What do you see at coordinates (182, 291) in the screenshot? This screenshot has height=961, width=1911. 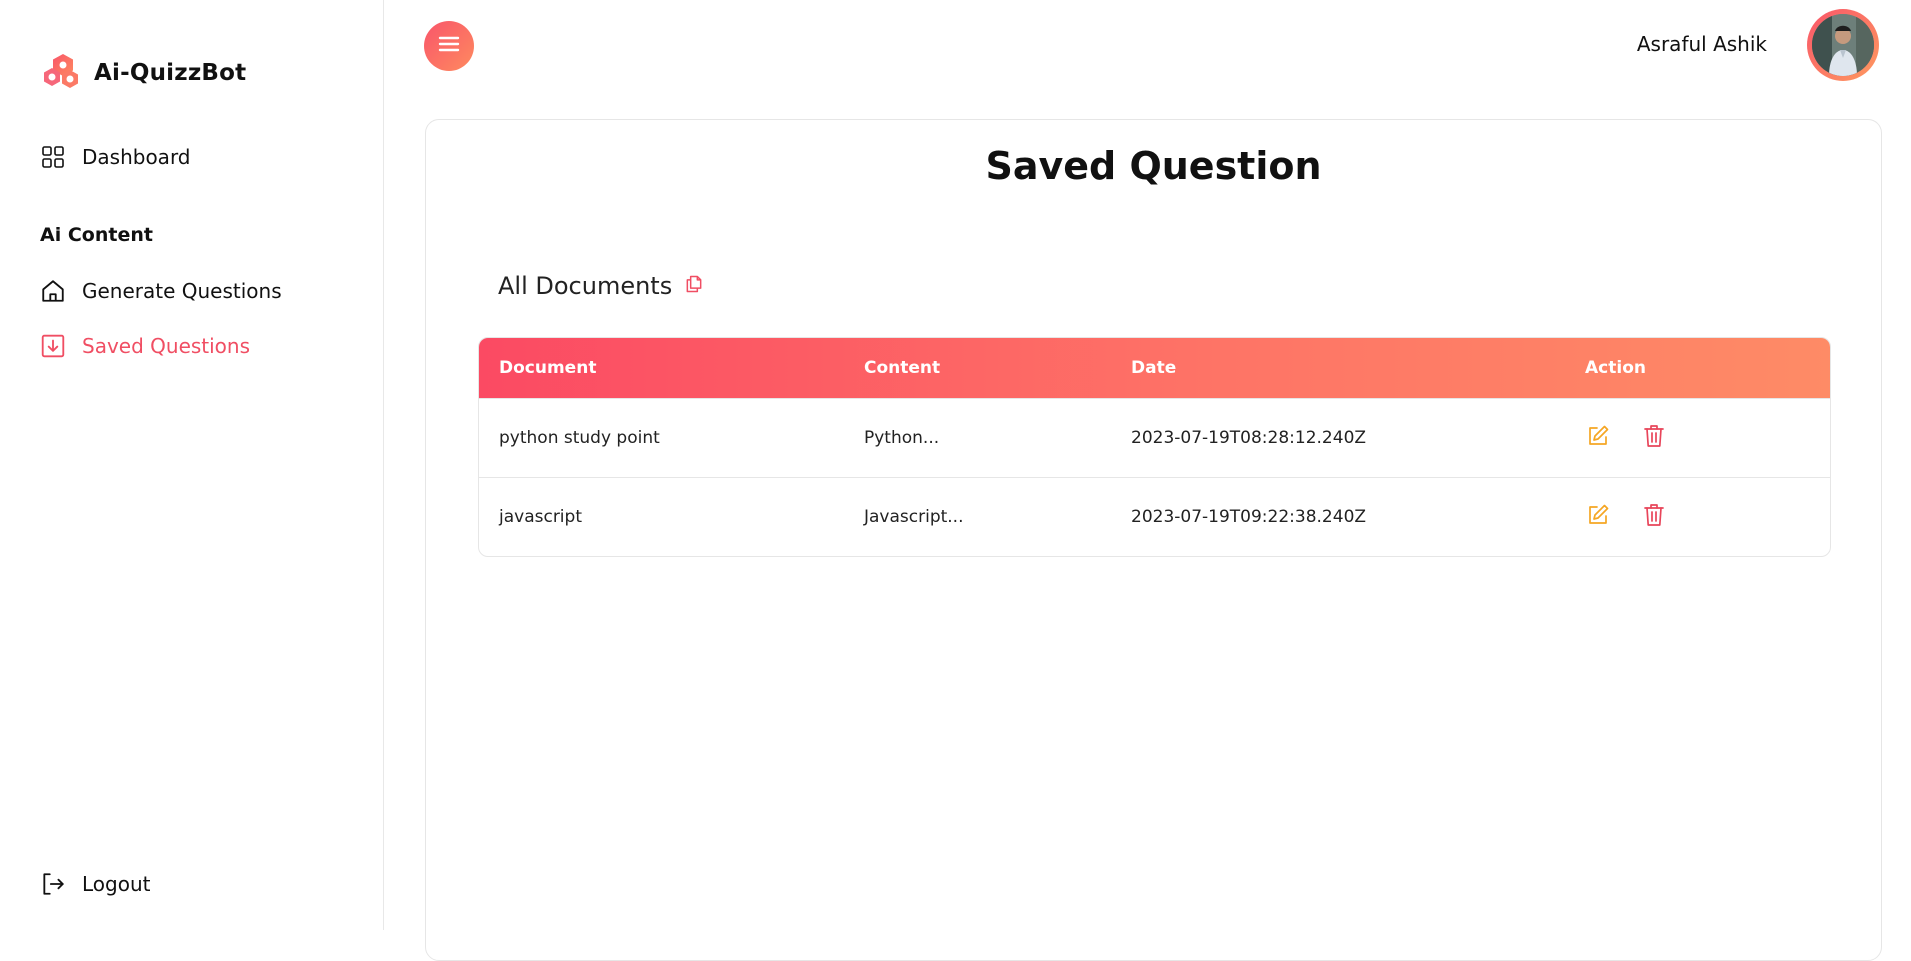 I see `sidebar-item-label: Generate Questions` at bounding box center [182, 291].